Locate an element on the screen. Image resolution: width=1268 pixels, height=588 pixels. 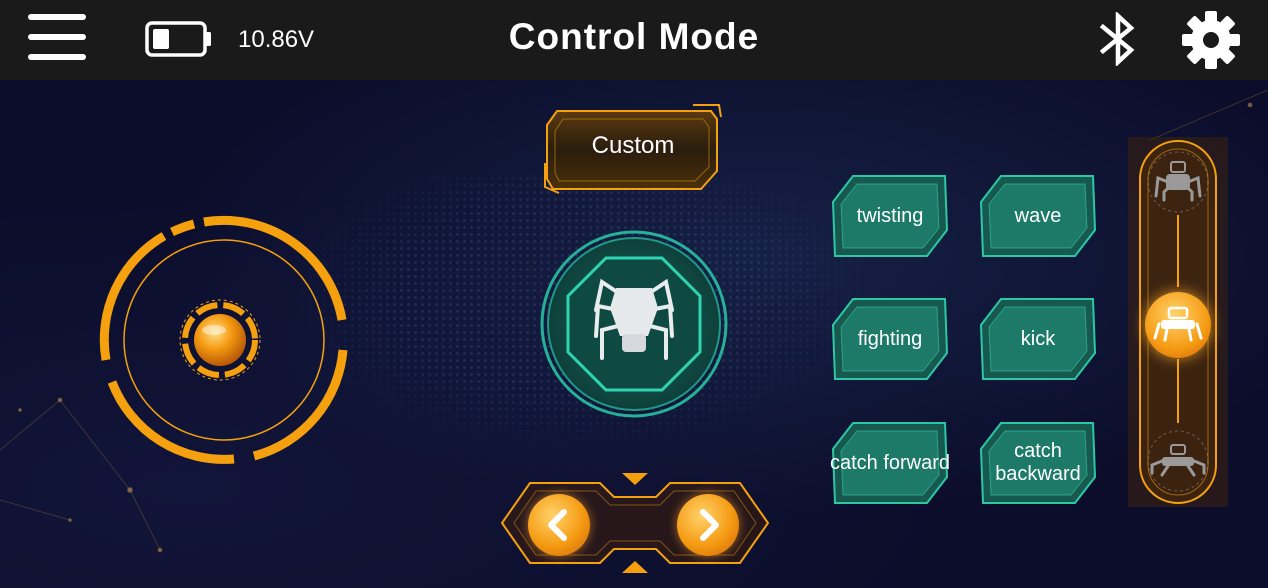
prev-button is located at coordinates (559, 525).